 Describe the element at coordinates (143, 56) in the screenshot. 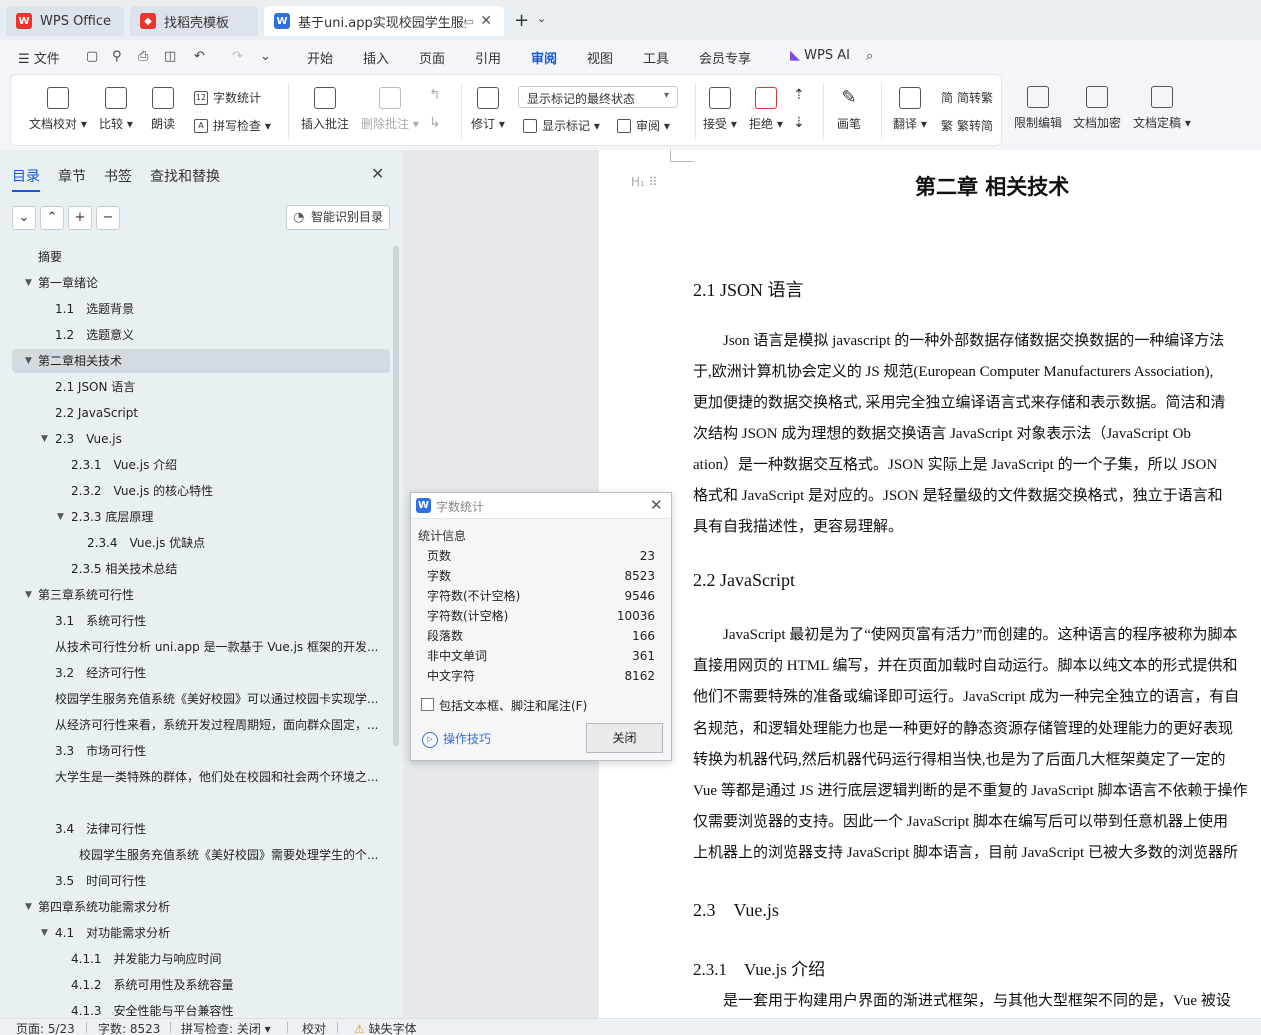

I see `print-icon: ⎙` at that location.